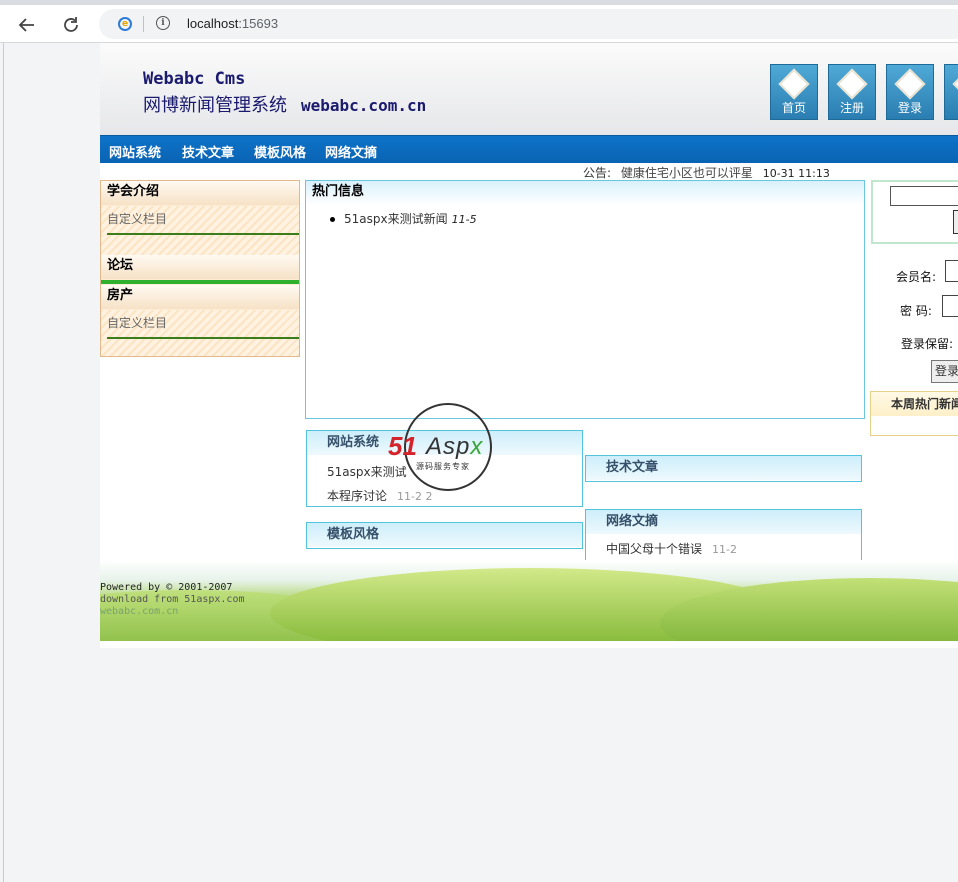 The image size is (958, 882). I want to click on list-item: 51aspx来测试新闻 11-5, so click(403, 218).